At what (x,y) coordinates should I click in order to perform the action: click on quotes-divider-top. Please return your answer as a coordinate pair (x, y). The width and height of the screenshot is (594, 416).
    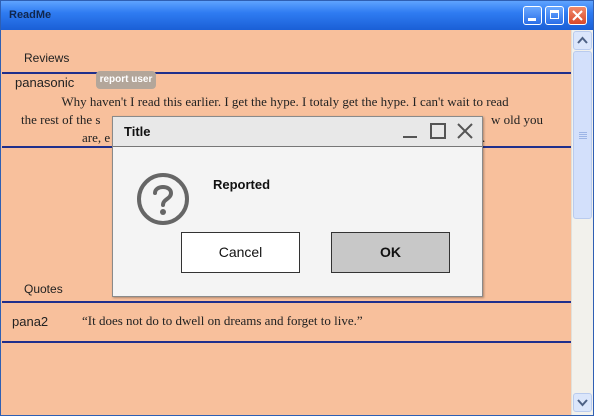
    Looking at the image, I should click on (286, 302).